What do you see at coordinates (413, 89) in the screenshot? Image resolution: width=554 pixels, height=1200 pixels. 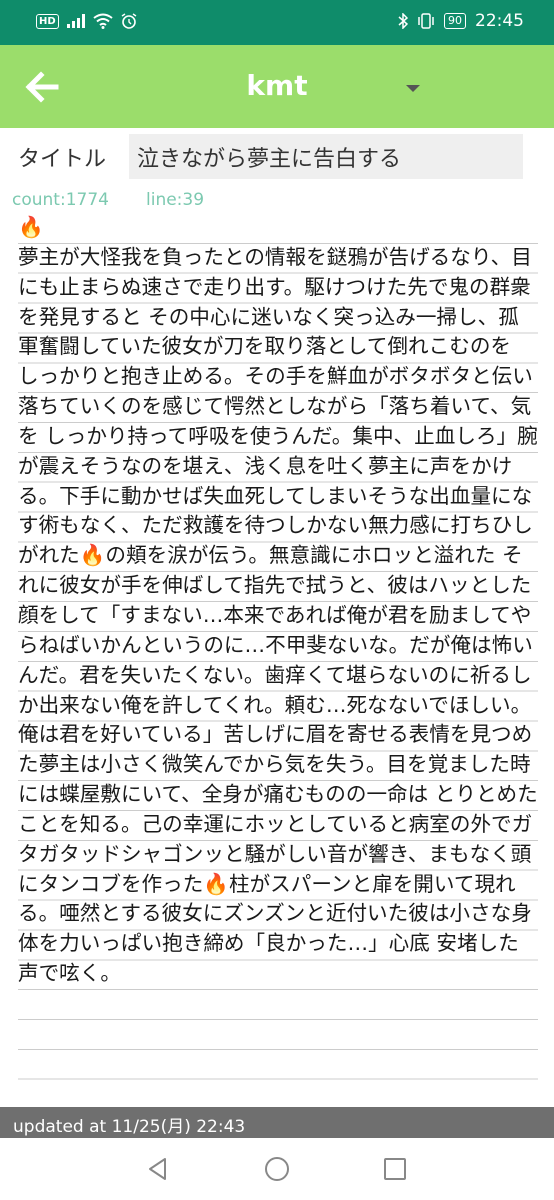 I see `caret-down-icon` at bounding box center [413, 89].